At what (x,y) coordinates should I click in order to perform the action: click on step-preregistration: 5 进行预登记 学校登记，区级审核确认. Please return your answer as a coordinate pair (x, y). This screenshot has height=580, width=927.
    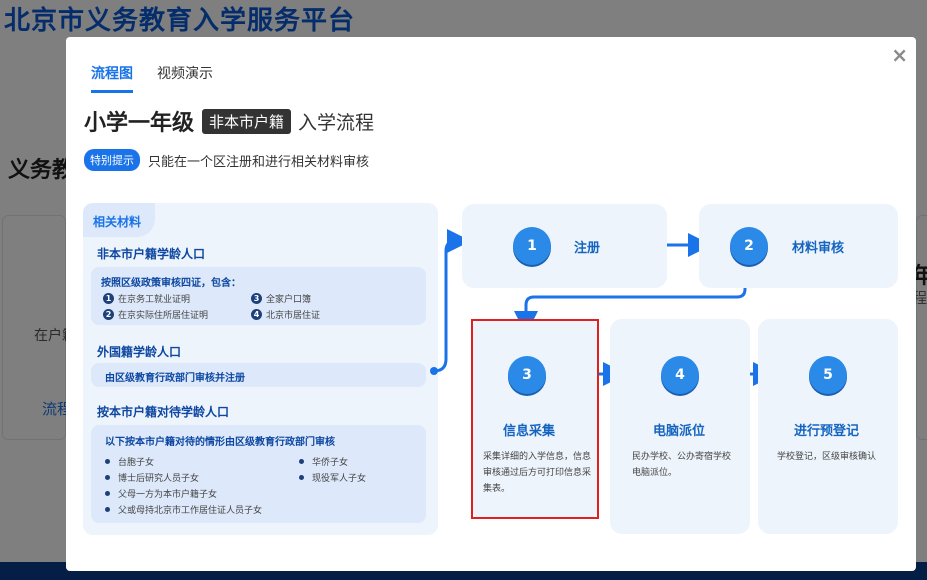
    Looking at the image, I should click on (828, 426).